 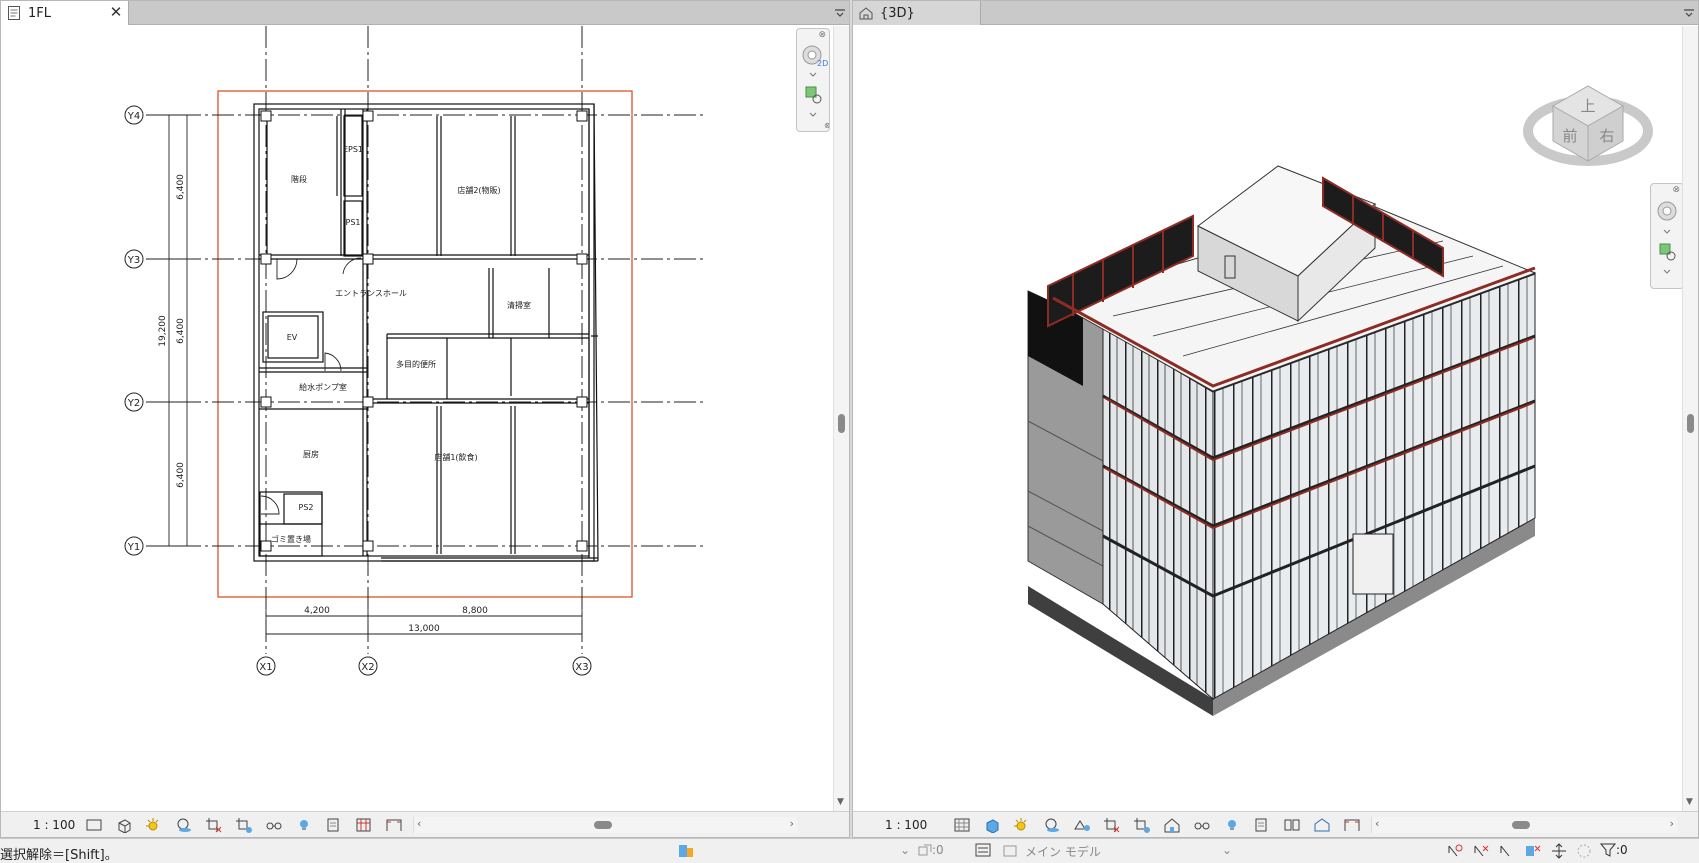 I want to click on select-by-face-icon, so click(x=1533, y=851).